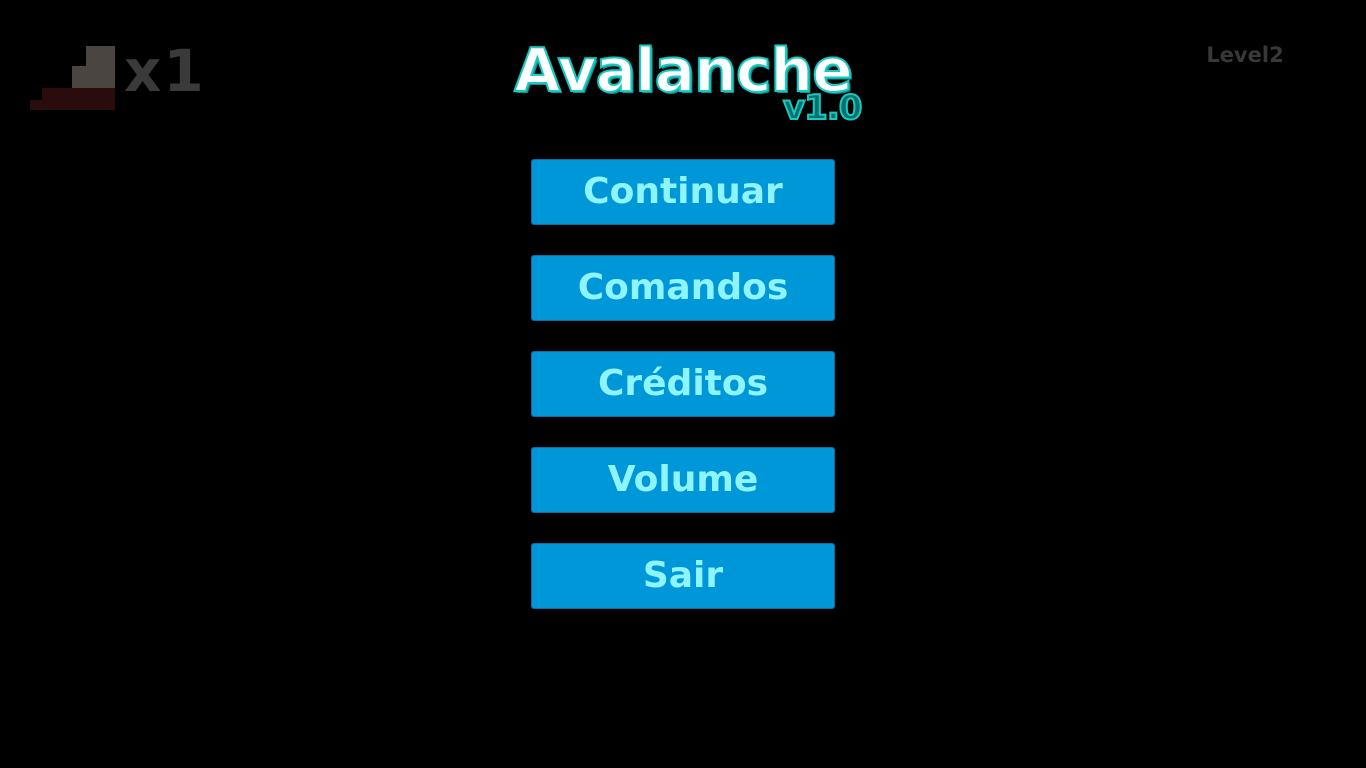  What do you see at coordinates (165, 71) in the screenshot?
I see `lives-count: x1` at bounding box center [165, 71].